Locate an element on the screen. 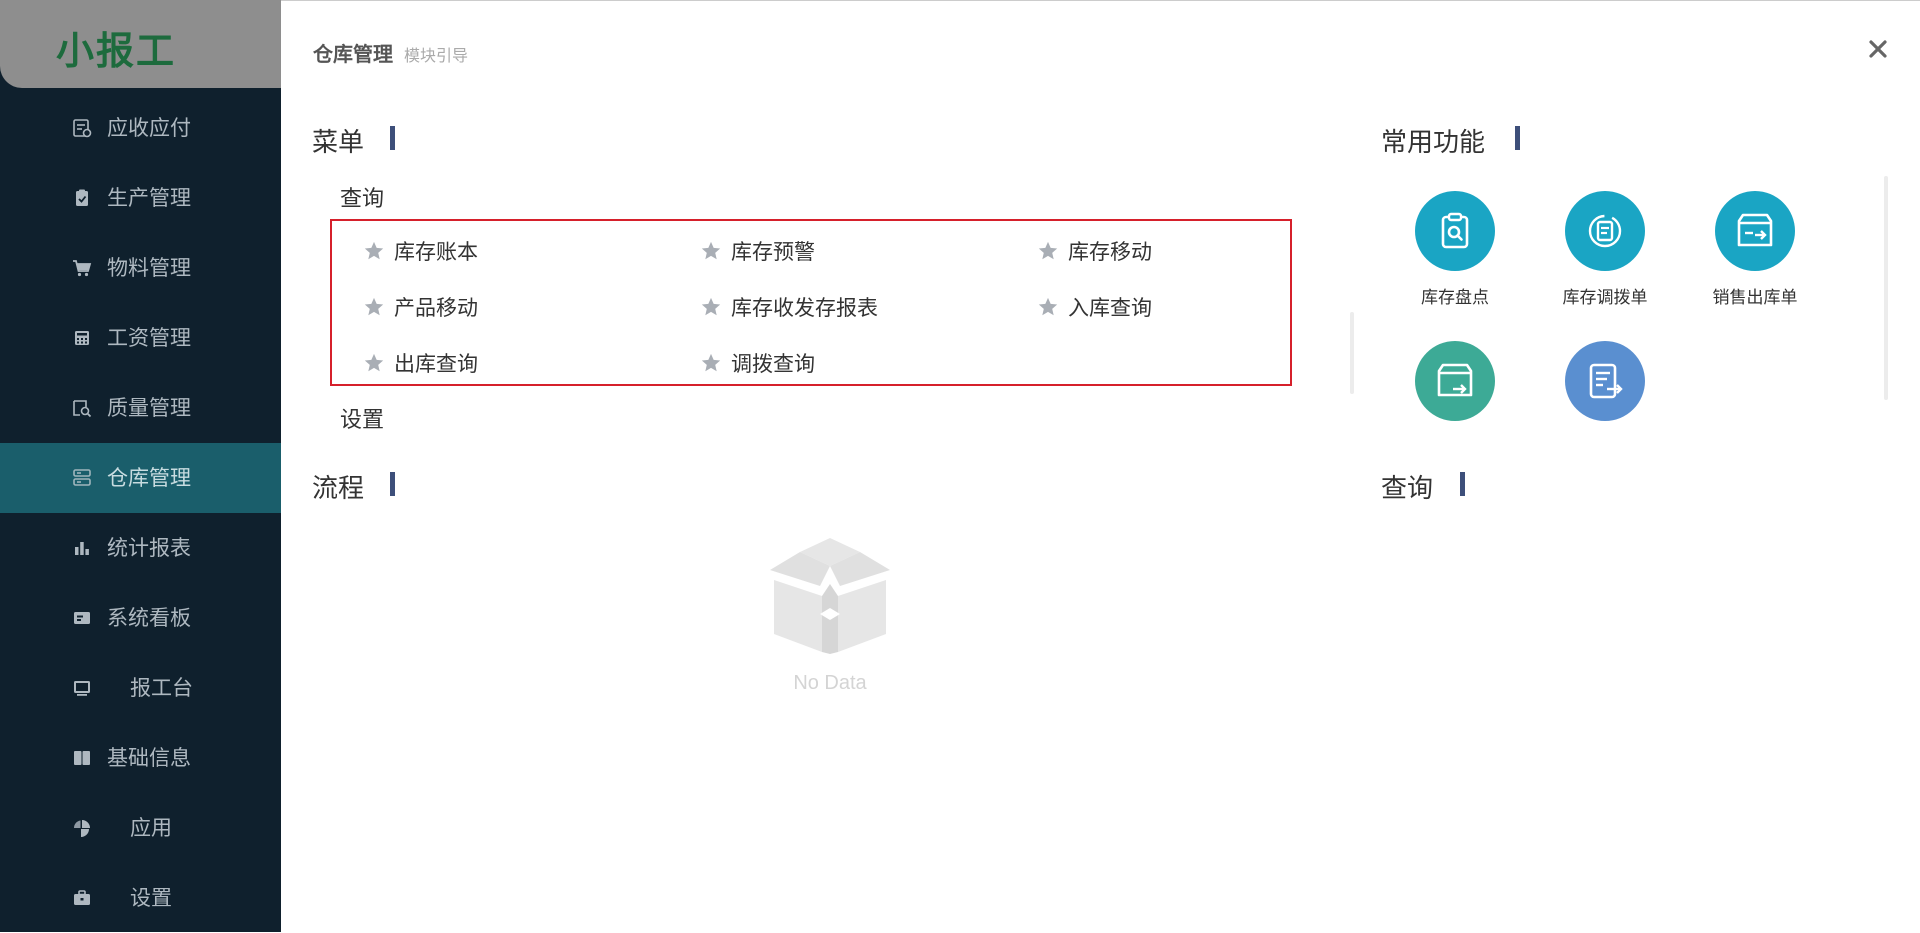 This screenshot has height=933, width=1920. sidebar-nav: 应收应付 生产管理 物料管理 工资管理 质量管理 仓库管理 统计报表 系统看板 is located at coordinates (140, 513).